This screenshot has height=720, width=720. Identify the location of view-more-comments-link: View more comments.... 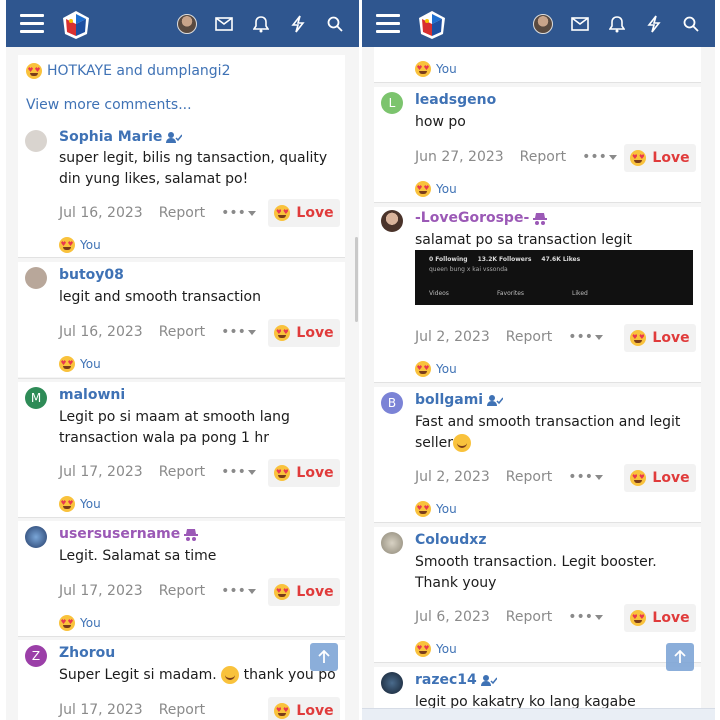
(109, 105).